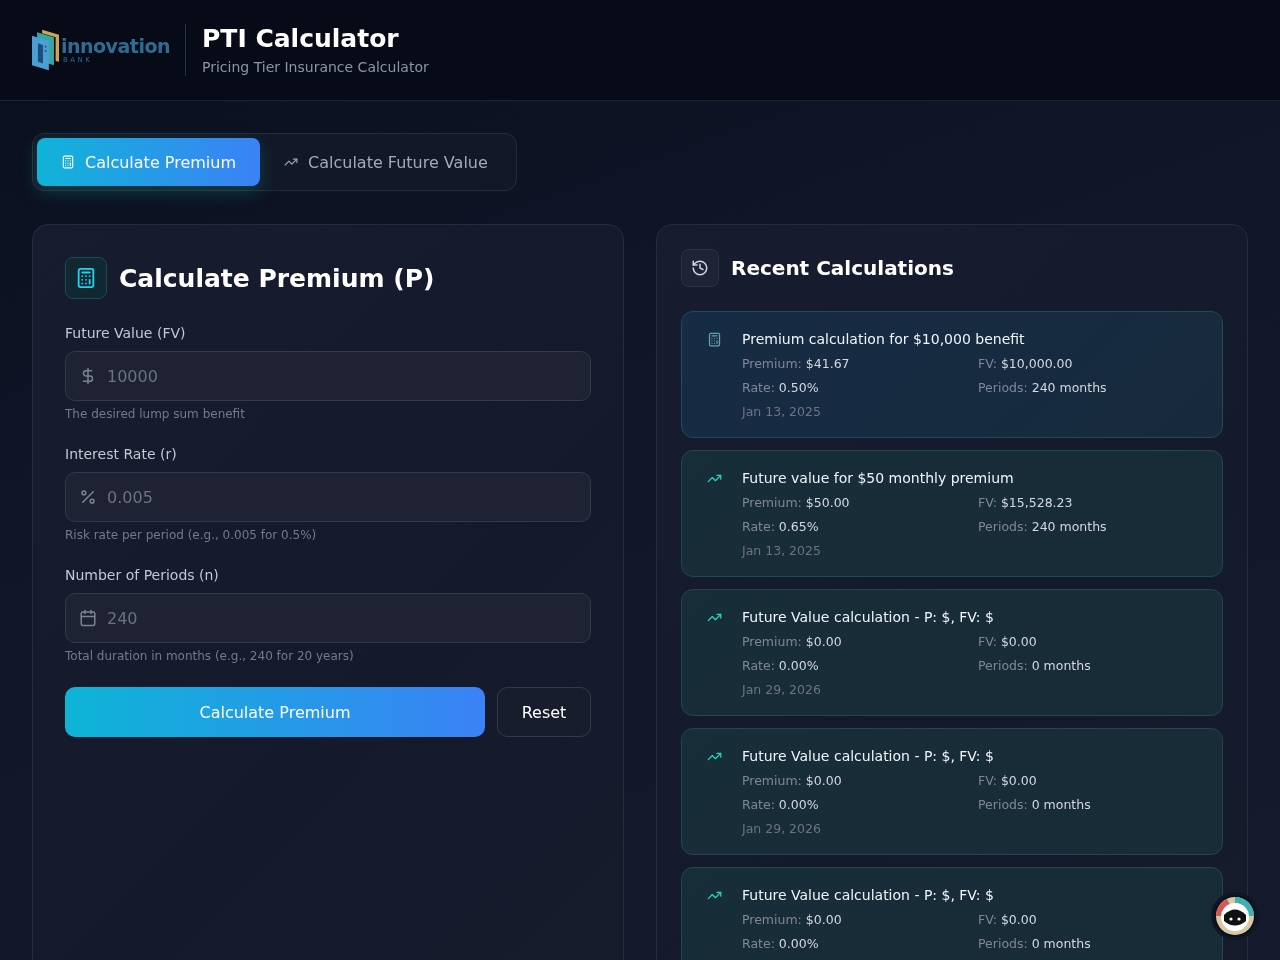 Image resolution: width=1280 pixels, height=960 pixels. Describe the element at coordinates (328, 618) in the screenshot. I see `input-field: 240` at that location.